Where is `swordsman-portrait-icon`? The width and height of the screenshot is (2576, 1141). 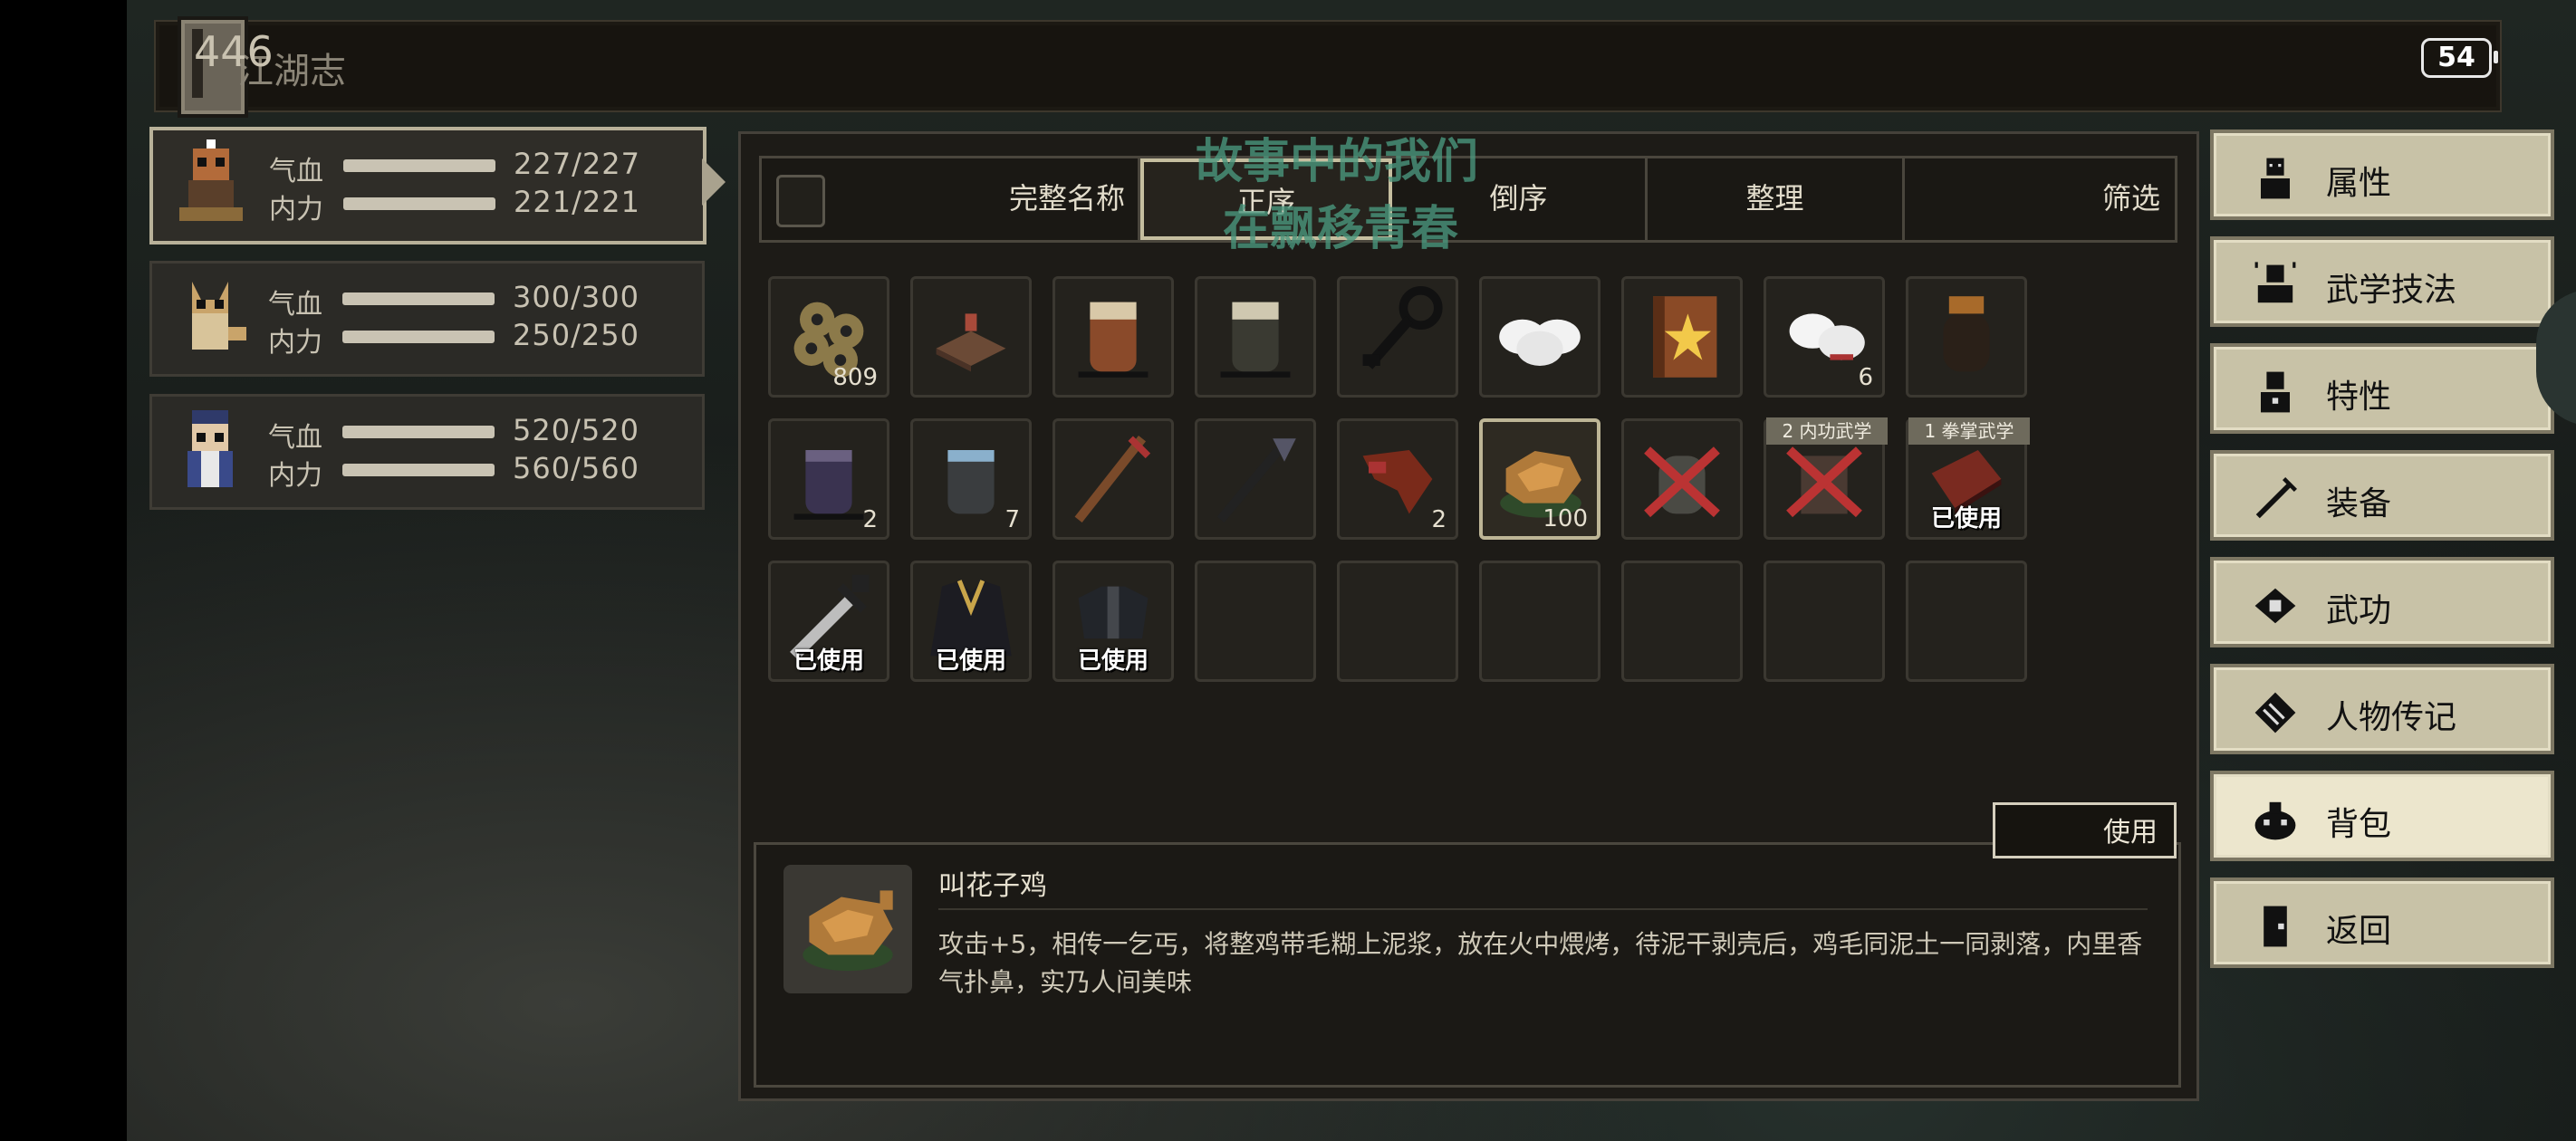
swordsman-portrait-icon is located at coordinates (210, 448).